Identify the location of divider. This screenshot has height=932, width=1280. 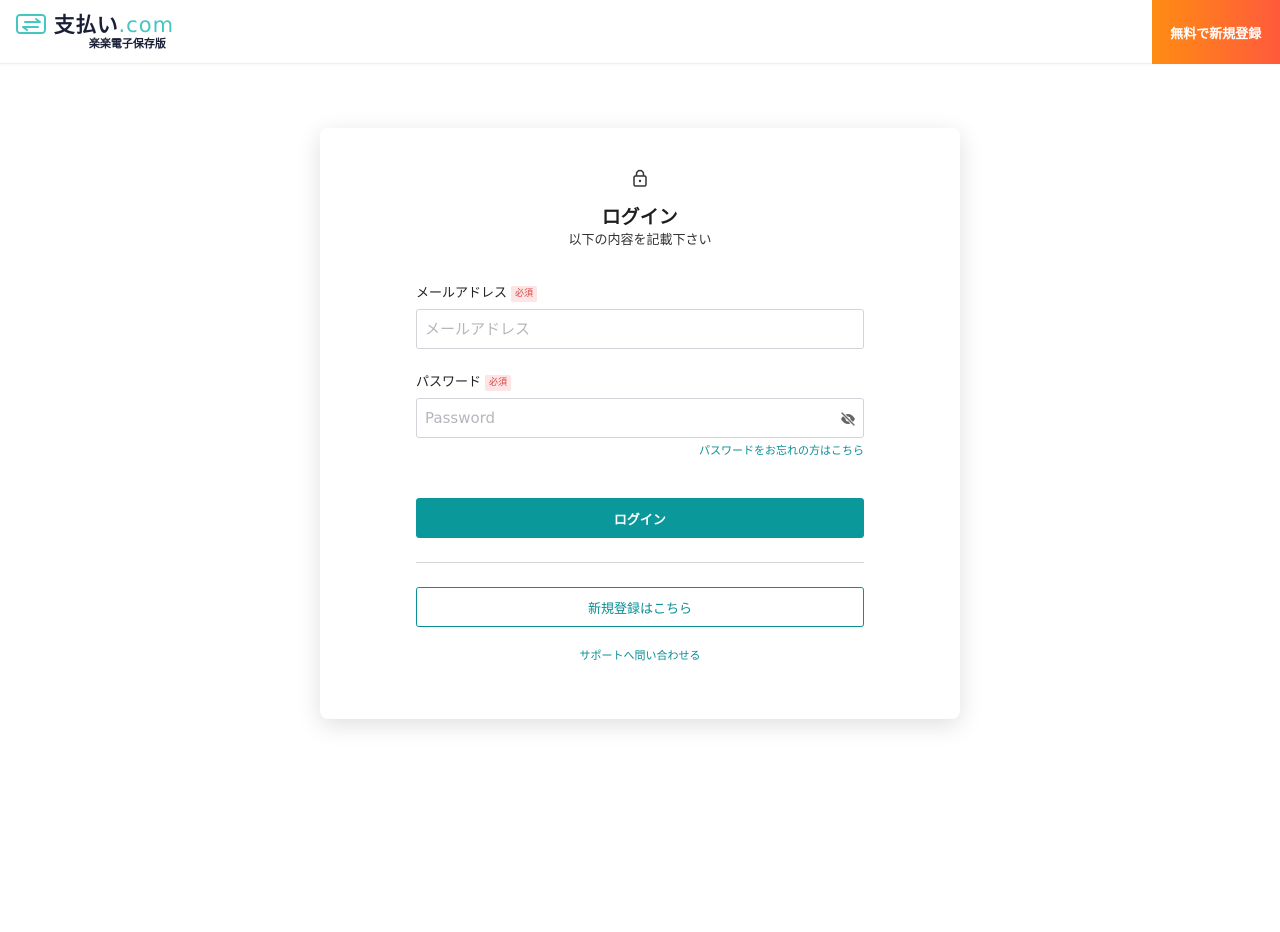
(640, 562).